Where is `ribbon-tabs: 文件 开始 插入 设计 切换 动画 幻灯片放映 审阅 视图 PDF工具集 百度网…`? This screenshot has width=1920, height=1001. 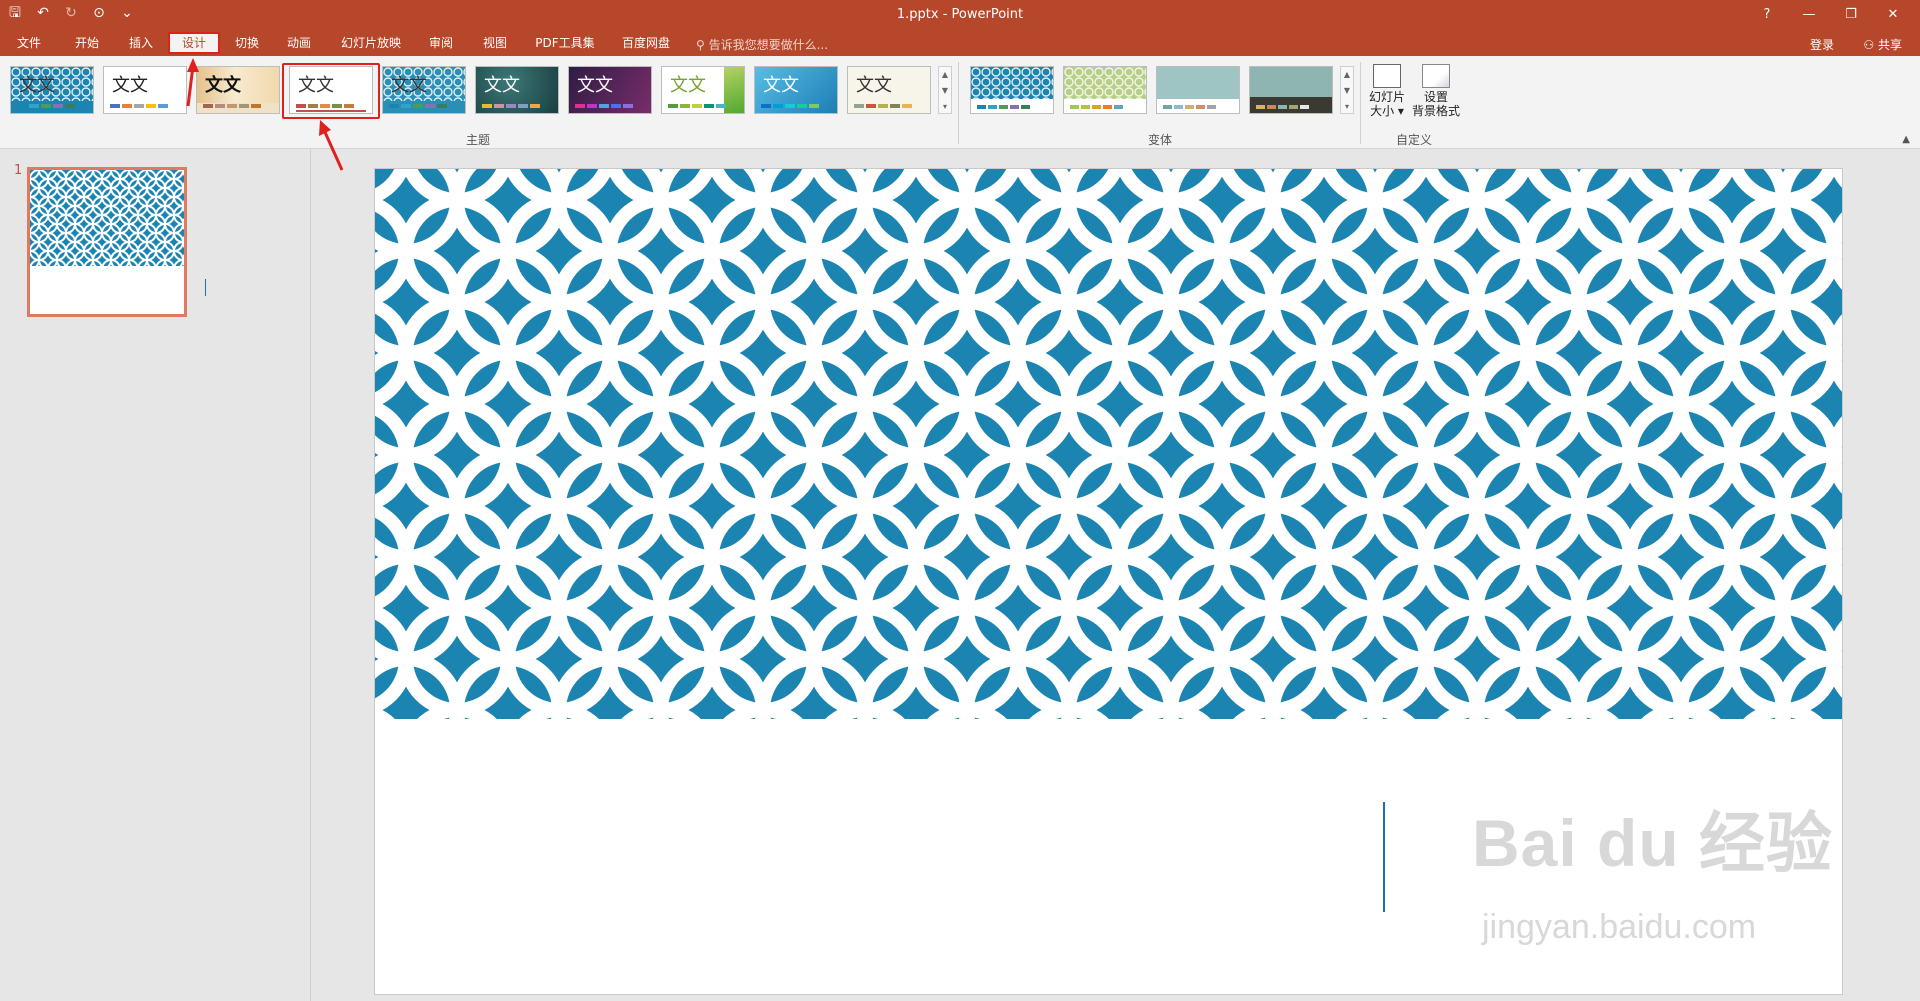
ribbon-tabs: 文件 开始 插入 设计 切换 动画 幻灯片放映 审阅 视图 PDF工具集 百度网… is located at coordinates (960, 43).